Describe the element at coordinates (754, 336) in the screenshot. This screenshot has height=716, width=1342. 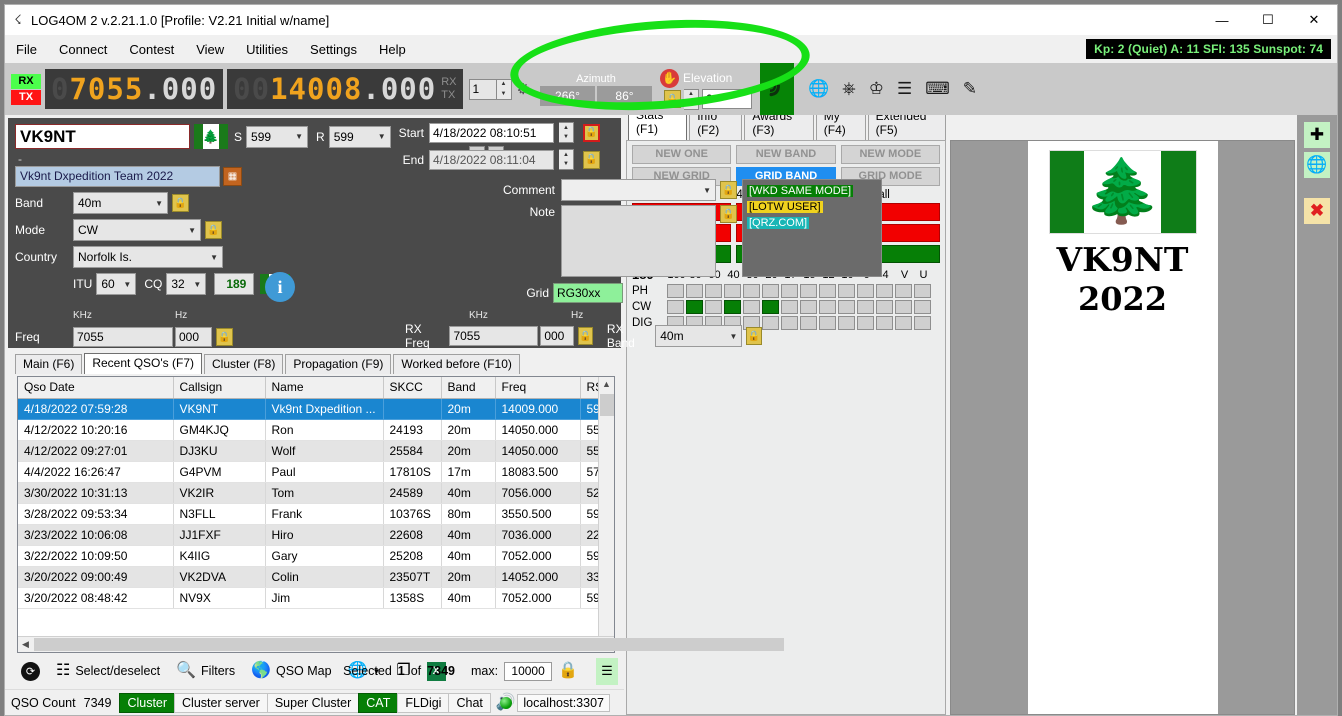
I see `rx-band-lock-icon: 🔒` at that location.